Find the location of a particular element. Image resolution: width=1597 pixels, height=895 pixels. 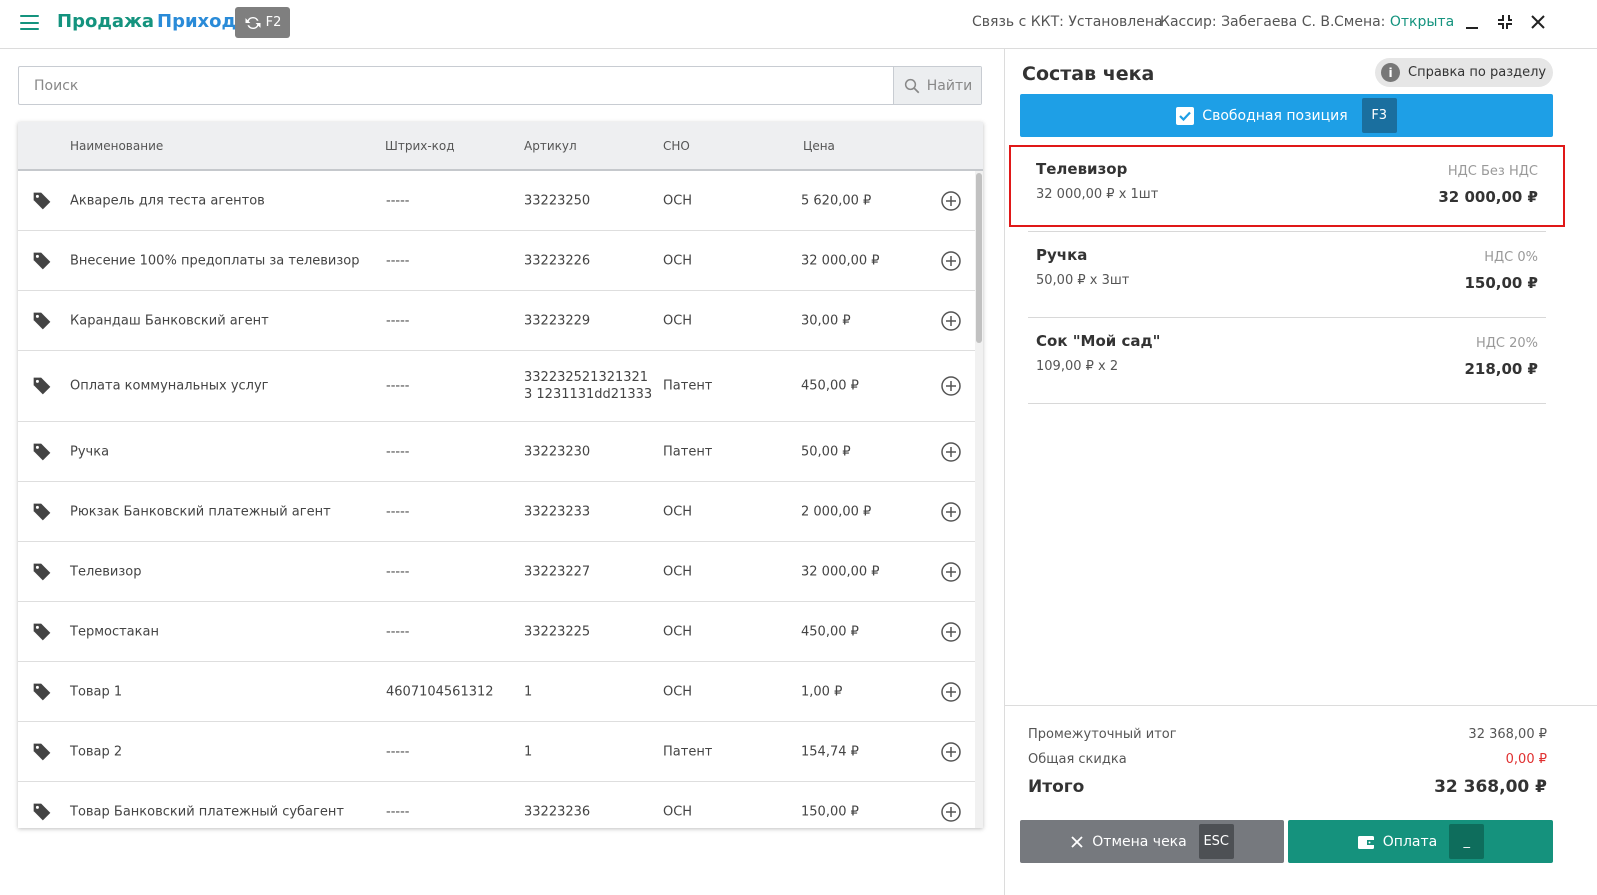

kkt-value: Установлена is located at coordinates (1115, 22).